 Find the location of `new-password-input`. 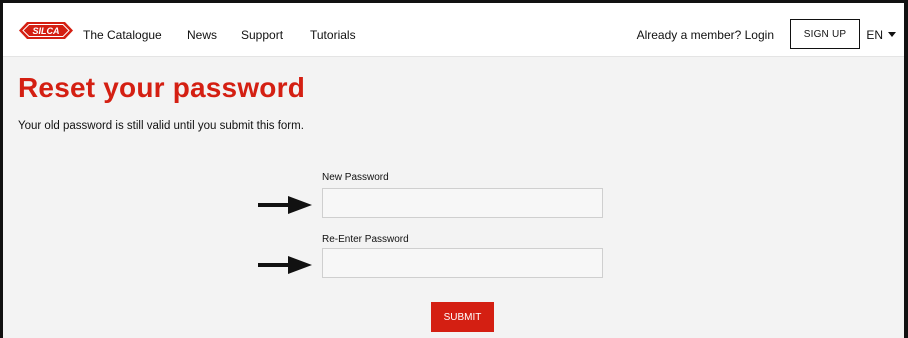

new-password-input is located at coordinates (462, 203).